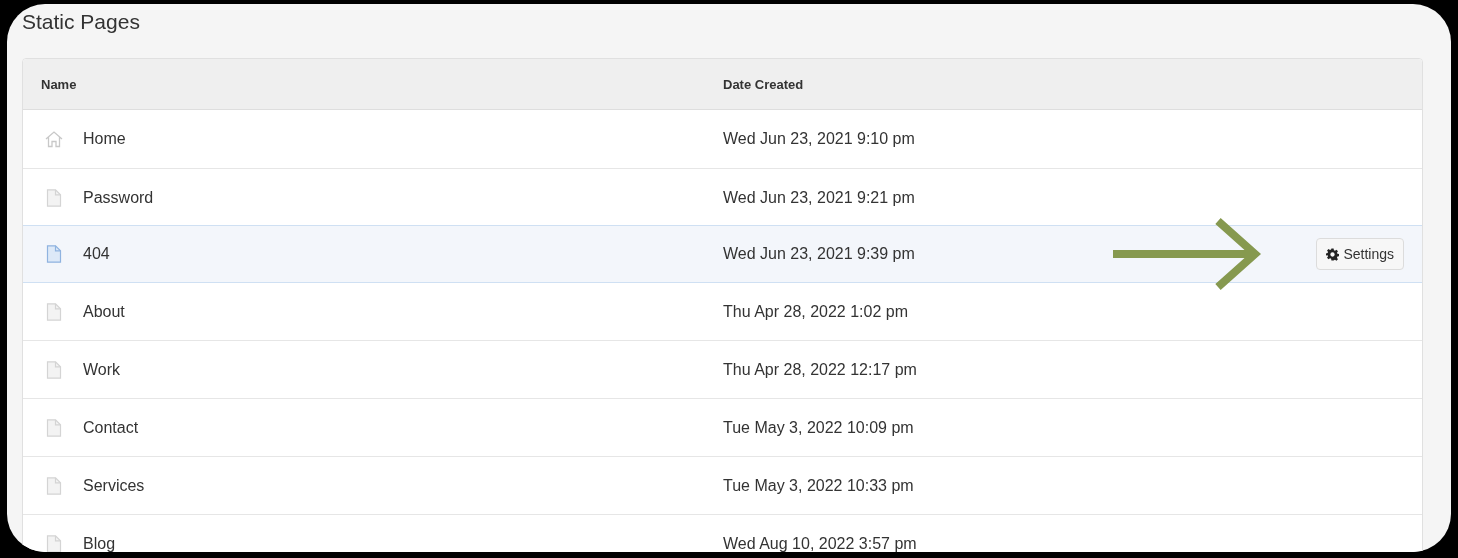  Describe the element at coordinates (722, 533) in the screenshot. I see `table-row: Blog Wed Aug 10, 2022 3:57 pm` at that location.